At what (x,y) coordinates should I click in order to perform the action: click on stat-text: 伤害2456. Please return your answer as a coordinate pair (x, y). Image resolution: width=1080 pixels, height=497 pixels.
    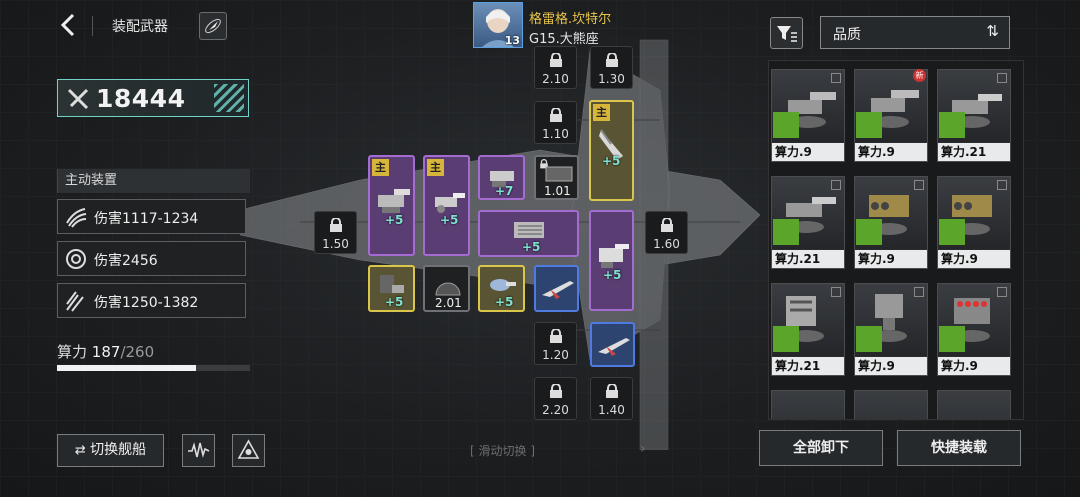
    Looking at the image, I should click on (126, 261).